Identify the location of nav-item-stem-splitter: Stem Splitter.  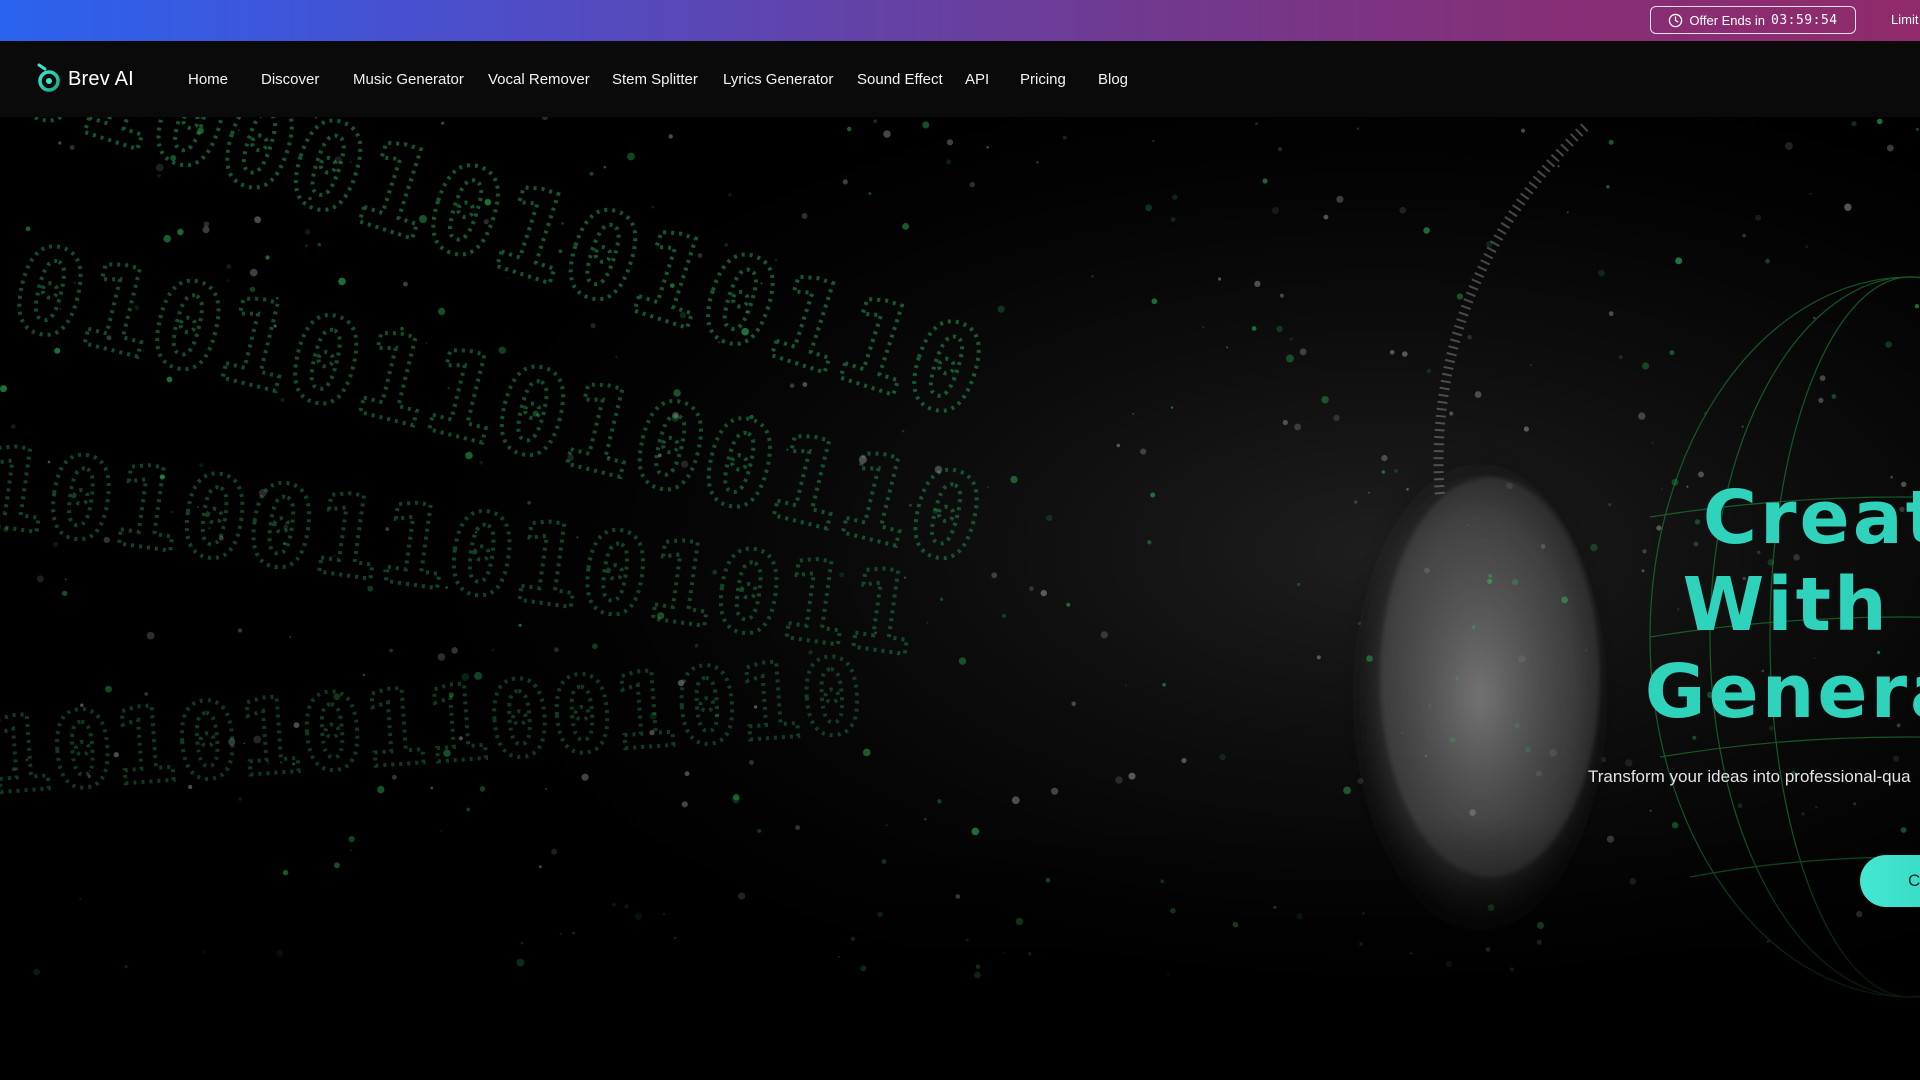
(655, 79).